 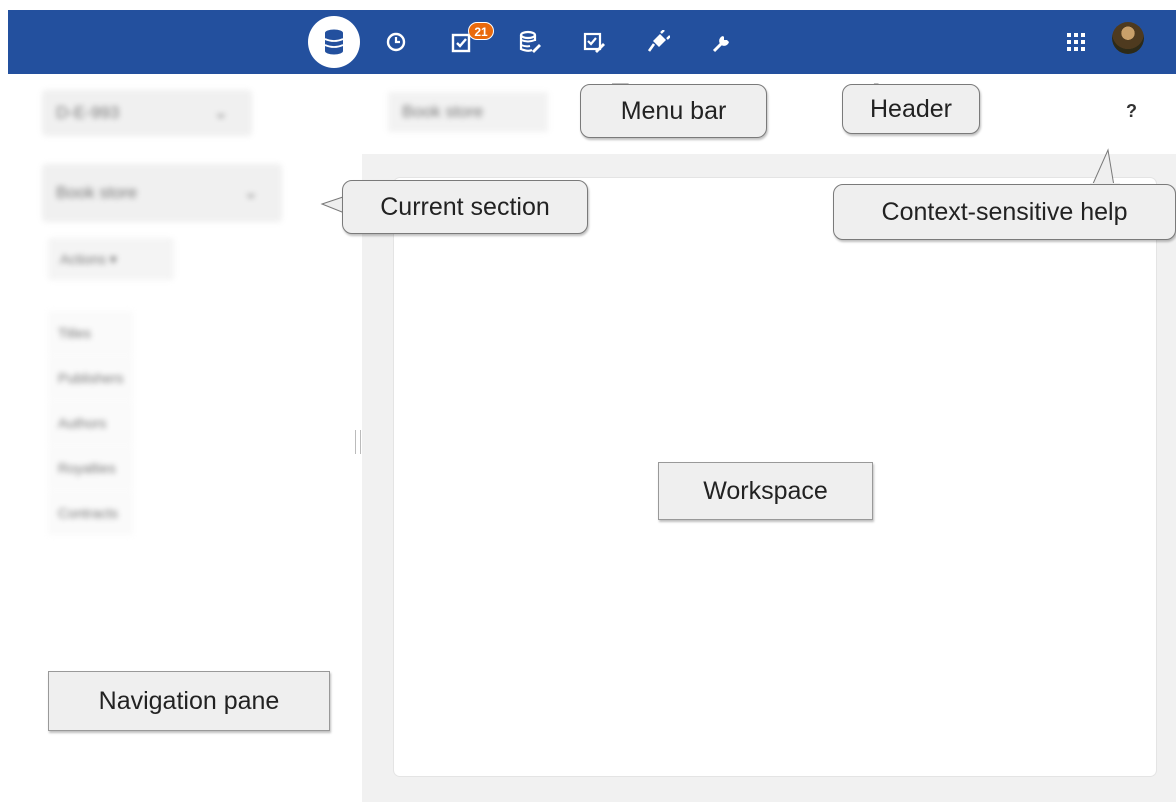 I want to click on tasks-icon, so click(x=462, y=42).